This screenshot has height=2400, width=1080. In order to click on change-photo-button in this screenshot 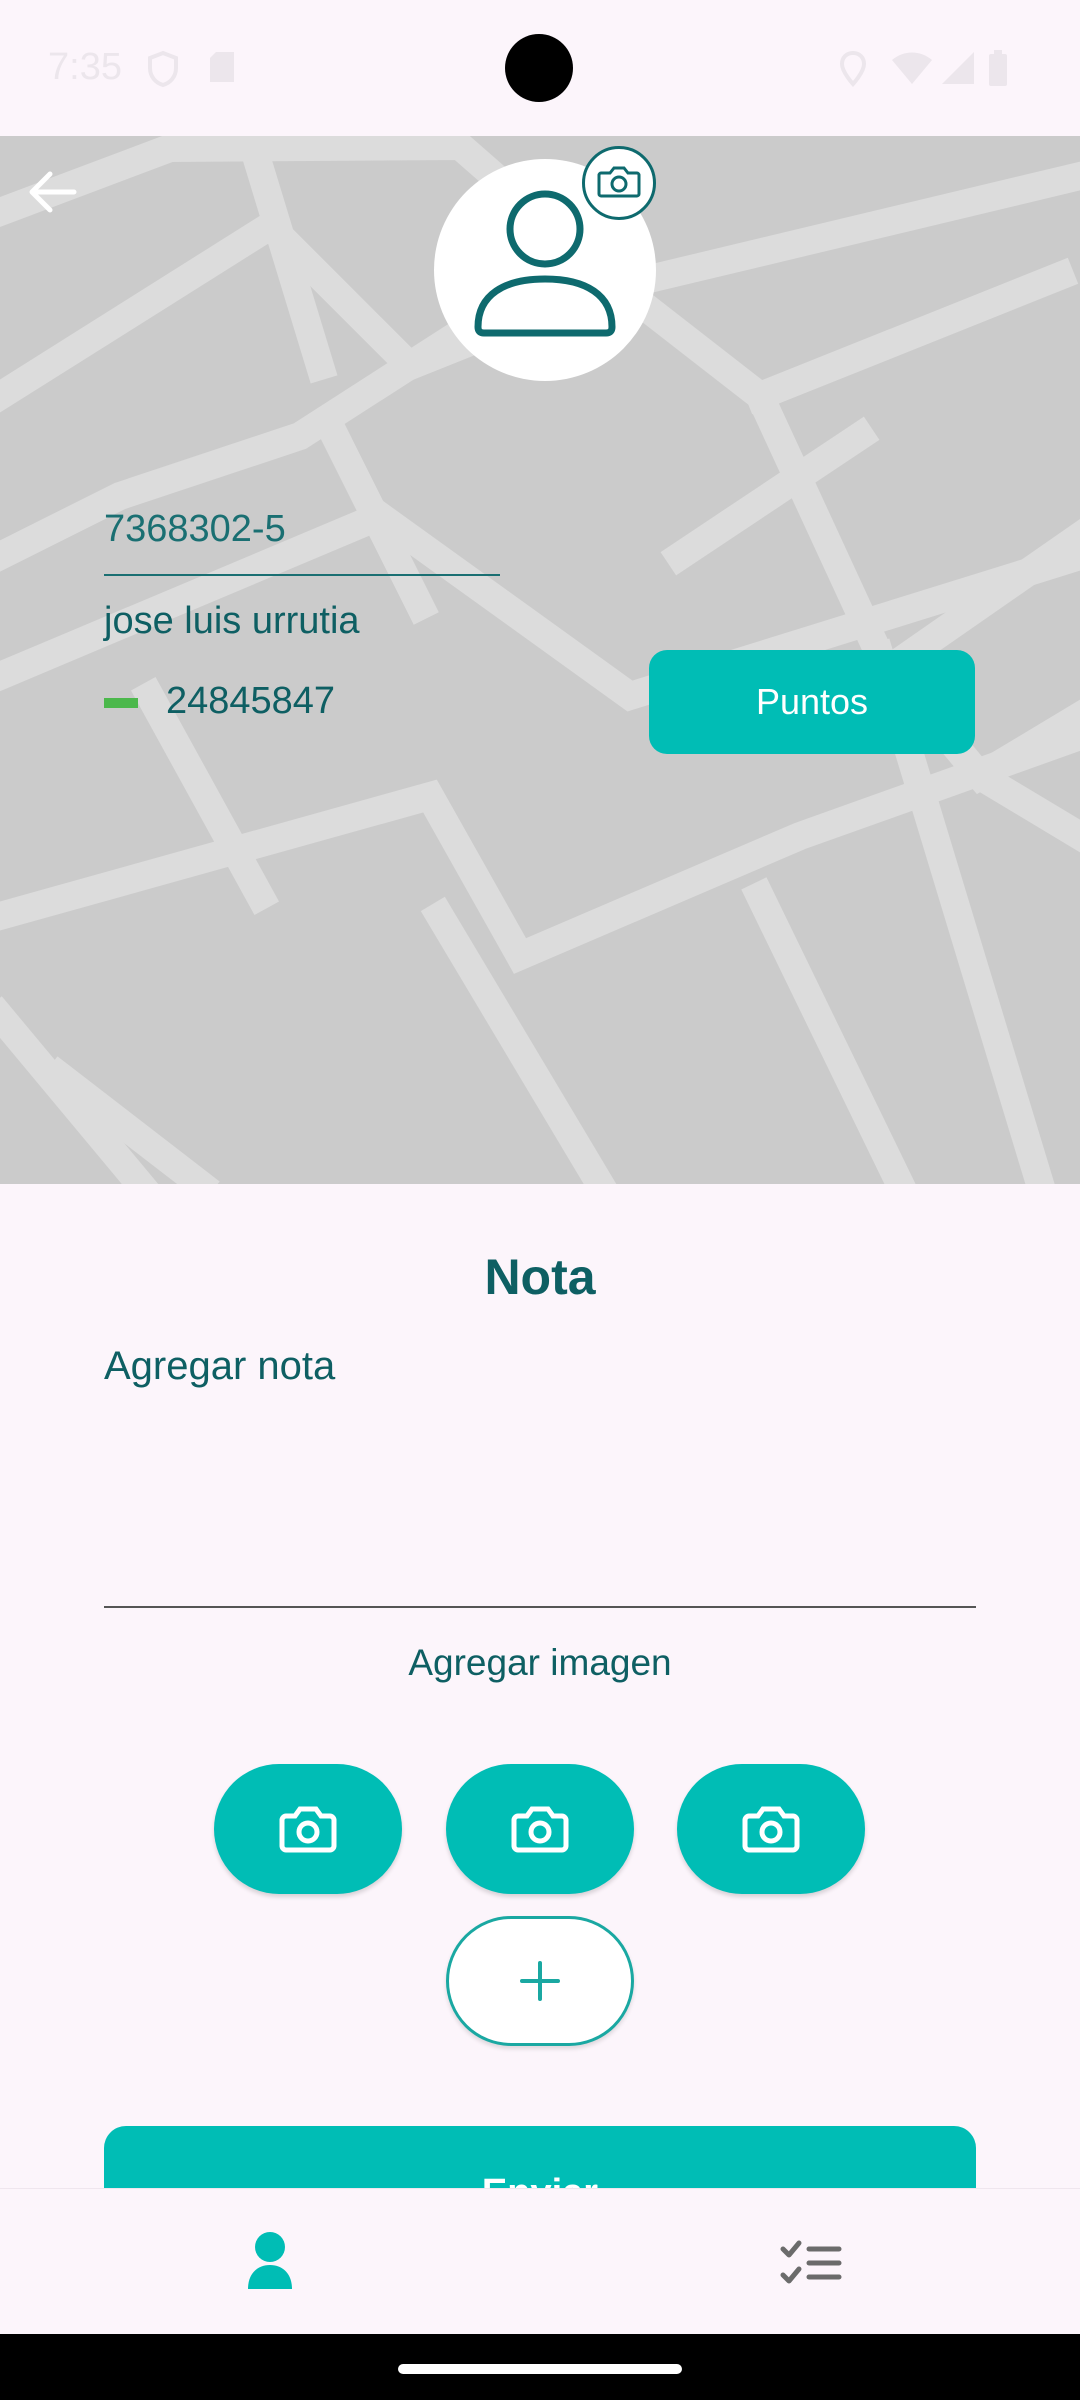, I will do `click(619, 183)`.